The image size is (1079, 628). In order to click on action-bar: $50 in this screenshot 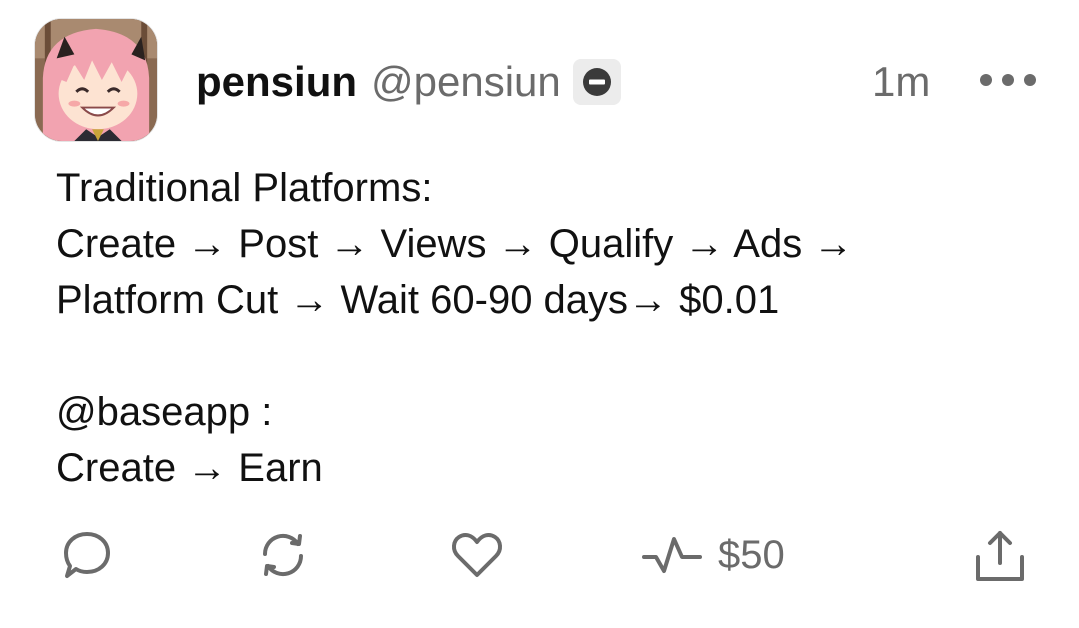, I will do `click(539, 555)`.